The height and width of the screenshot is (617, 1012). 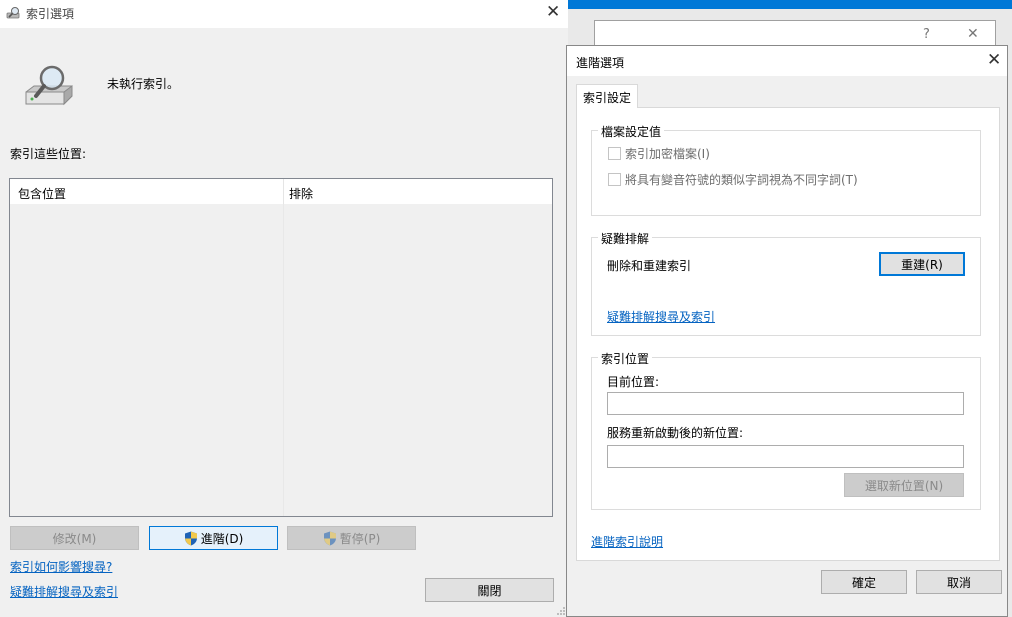 What do you see at coordinates (49, 86) in the screenshot?
I see `drive-magnifier-icon` at bounding box center [49, 86].